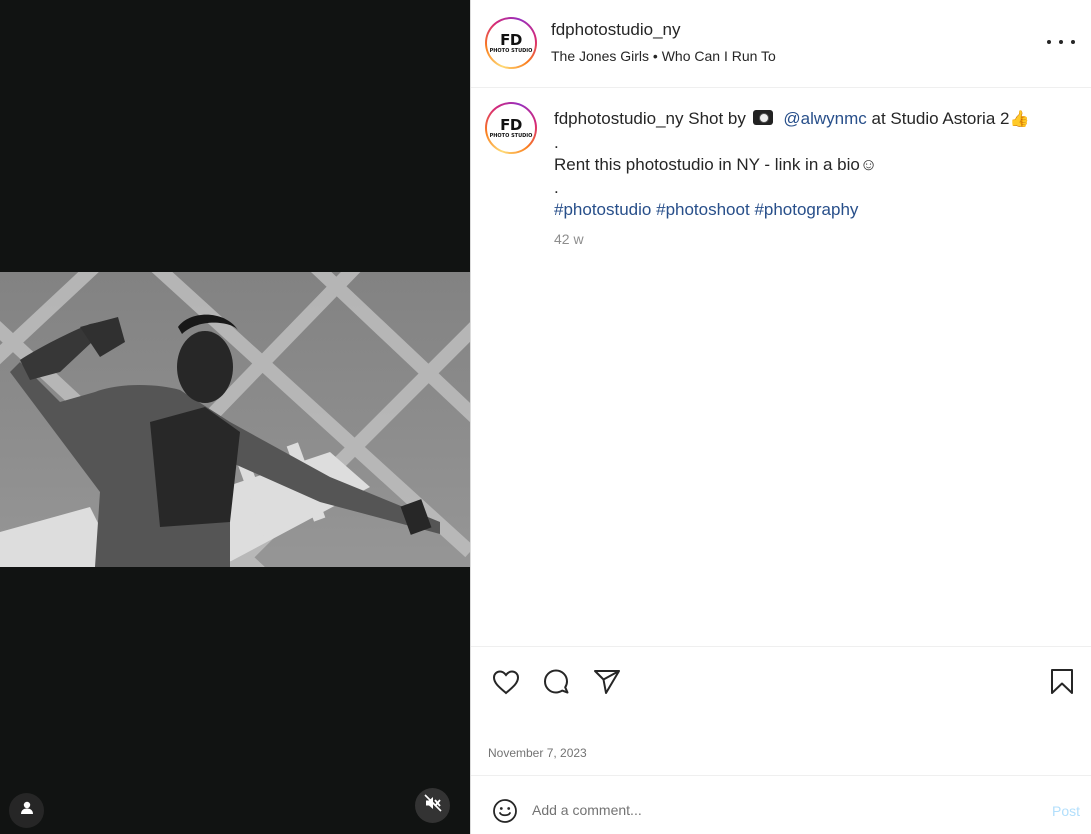 Image resolution: width=1091 pixels, height=834 pixels. What do you see at coordinates (1019, 119) in the screenshot?
I see `thumbs-up-icon: 👍` at bounding box center [1019, 119].